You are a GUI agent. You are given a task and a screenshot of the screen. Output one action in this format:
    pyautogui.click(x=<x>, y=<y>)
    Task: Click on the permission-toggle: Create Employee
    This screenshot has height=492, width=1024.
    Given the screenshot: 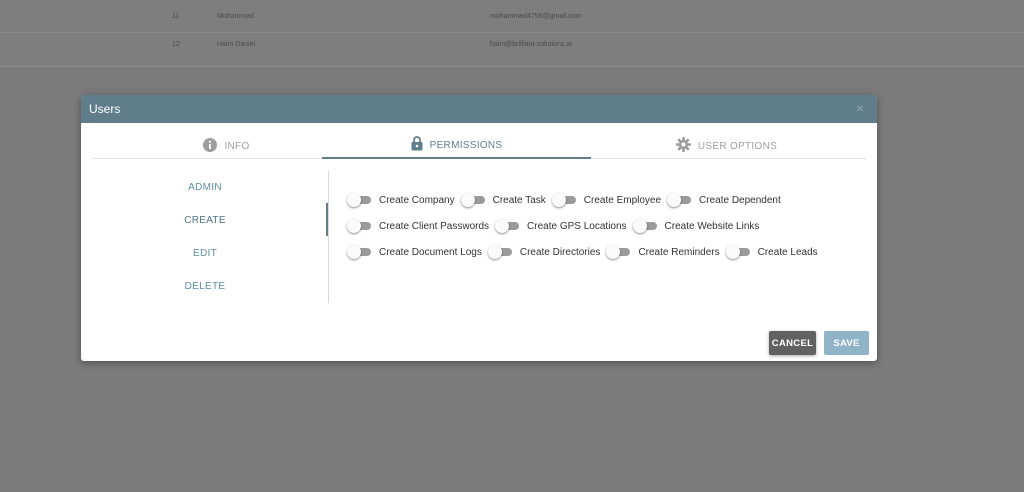 What is the action you would take?
    pyautogui.click(x=606, y=200)
    